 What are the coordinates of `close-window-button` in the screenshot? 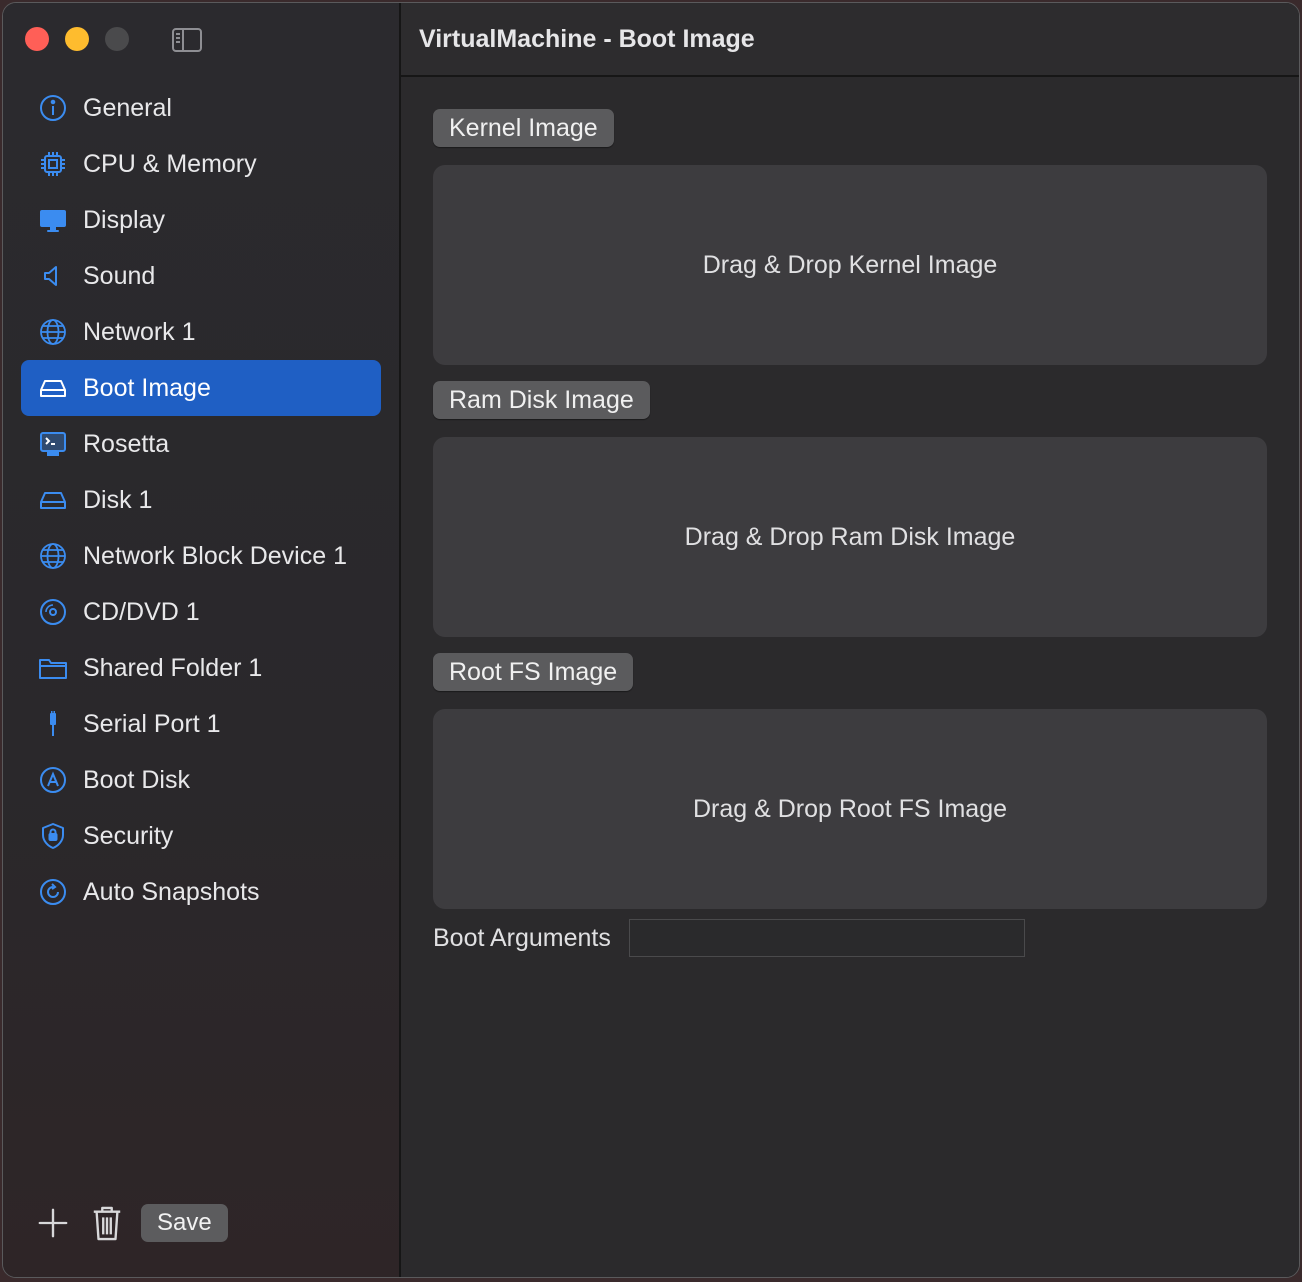 It's located at (37, 39).